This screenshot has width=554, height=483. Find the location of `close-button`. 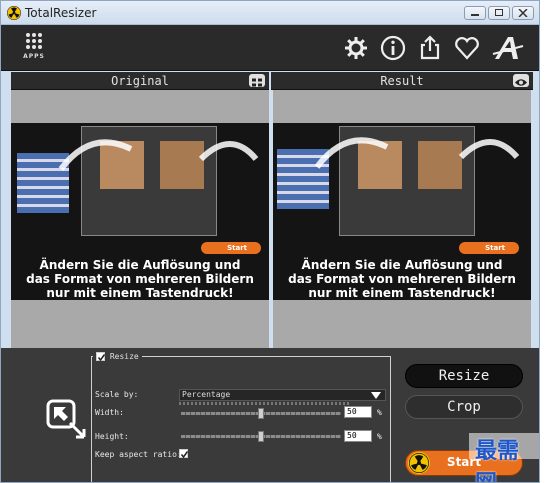

close-button is located at coordinates (523, 13).